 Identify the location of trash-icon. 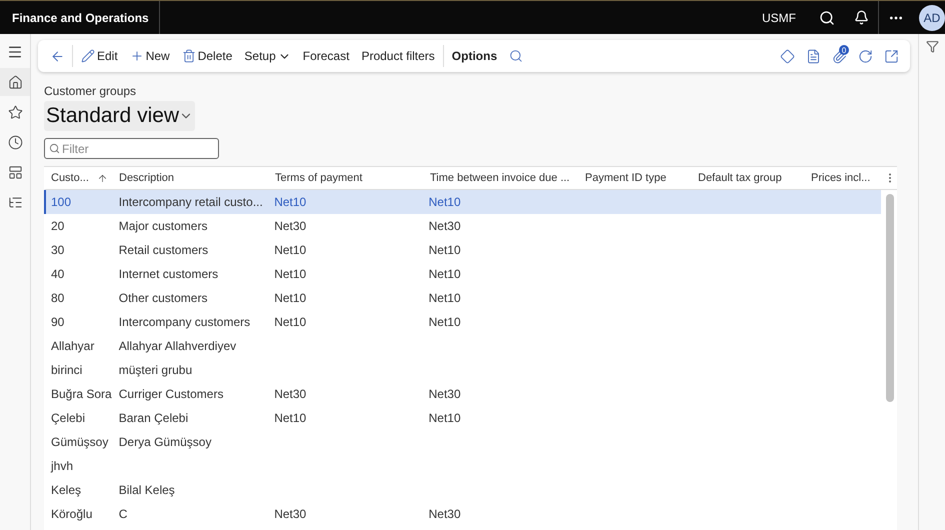
(189, 56).